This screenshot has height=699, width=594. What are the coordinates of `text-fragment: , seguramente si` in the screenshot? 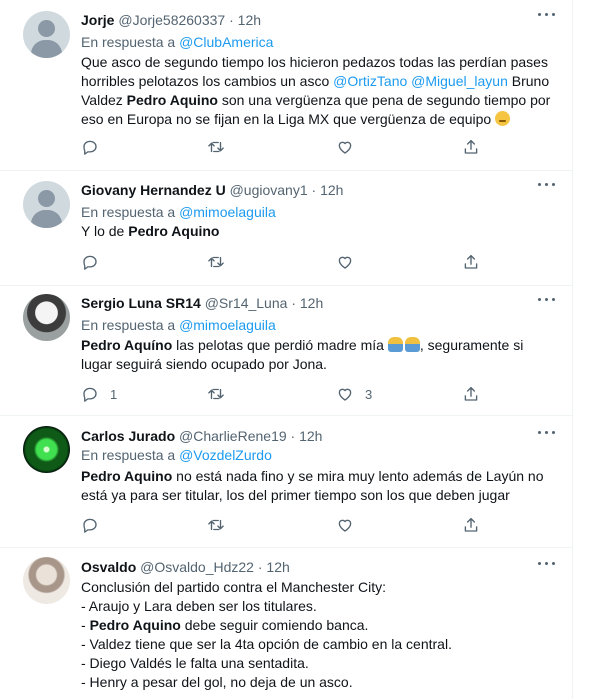 It's located at (471, 345).